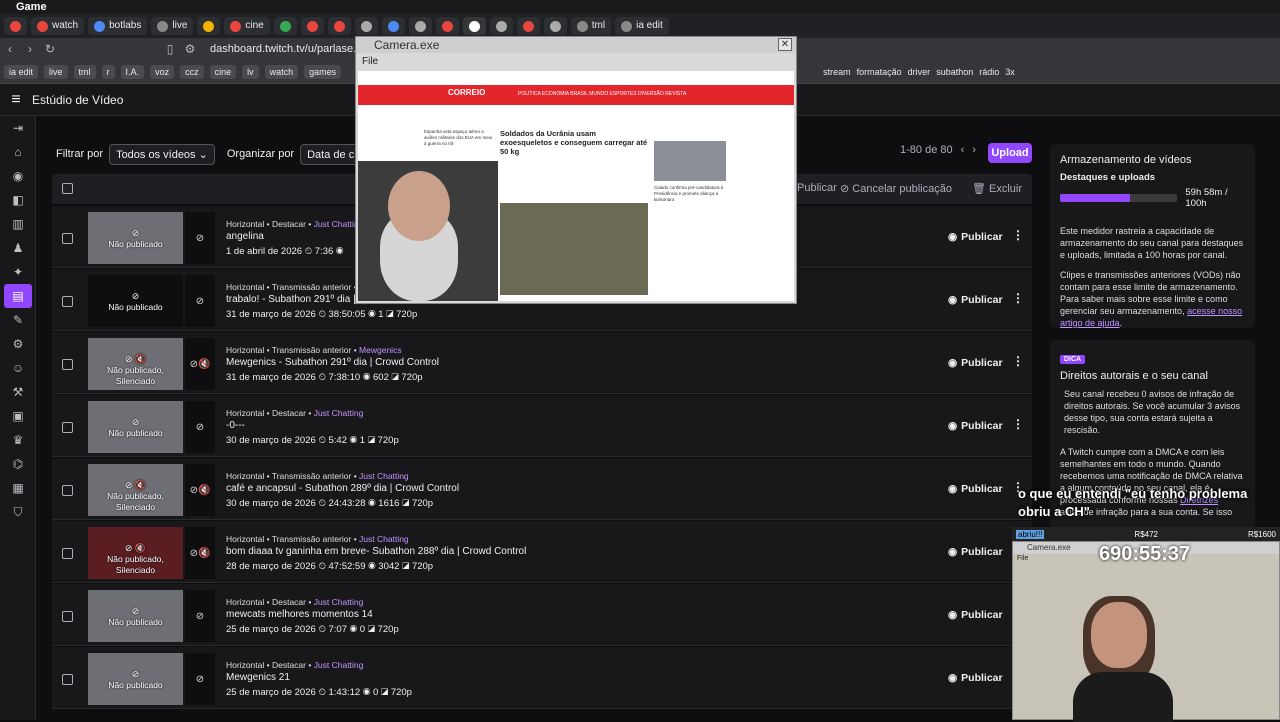  What do you see at coordinates (18, 296) in the screenshot?
I see `content-icon: ▤` at bounding box center [18, 296].